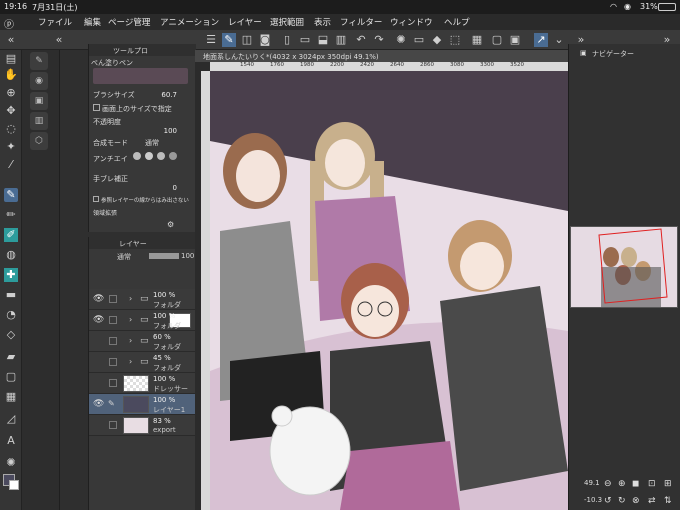 The width and height of the screenshot is (680, 510). I want to click on menu-page: ページ管理, so click(129, 22).